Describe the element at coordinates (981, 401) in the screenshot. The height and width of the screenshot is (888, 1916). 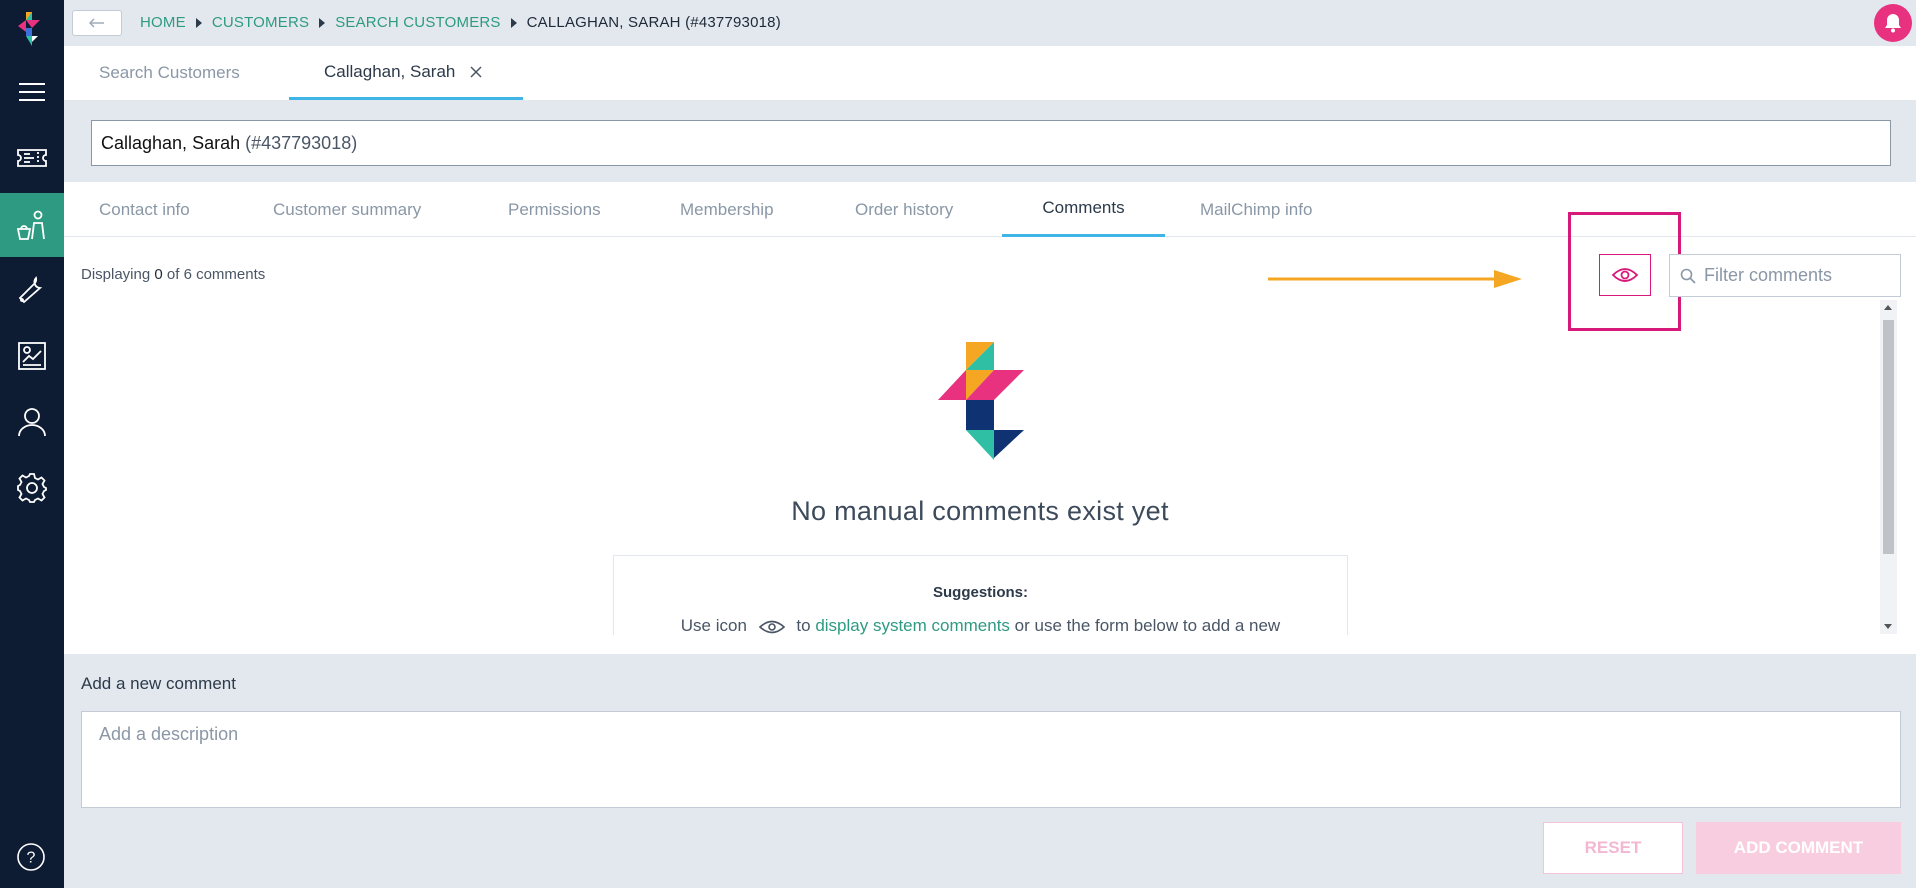
I see `empty-state-logo-icon` at that location.